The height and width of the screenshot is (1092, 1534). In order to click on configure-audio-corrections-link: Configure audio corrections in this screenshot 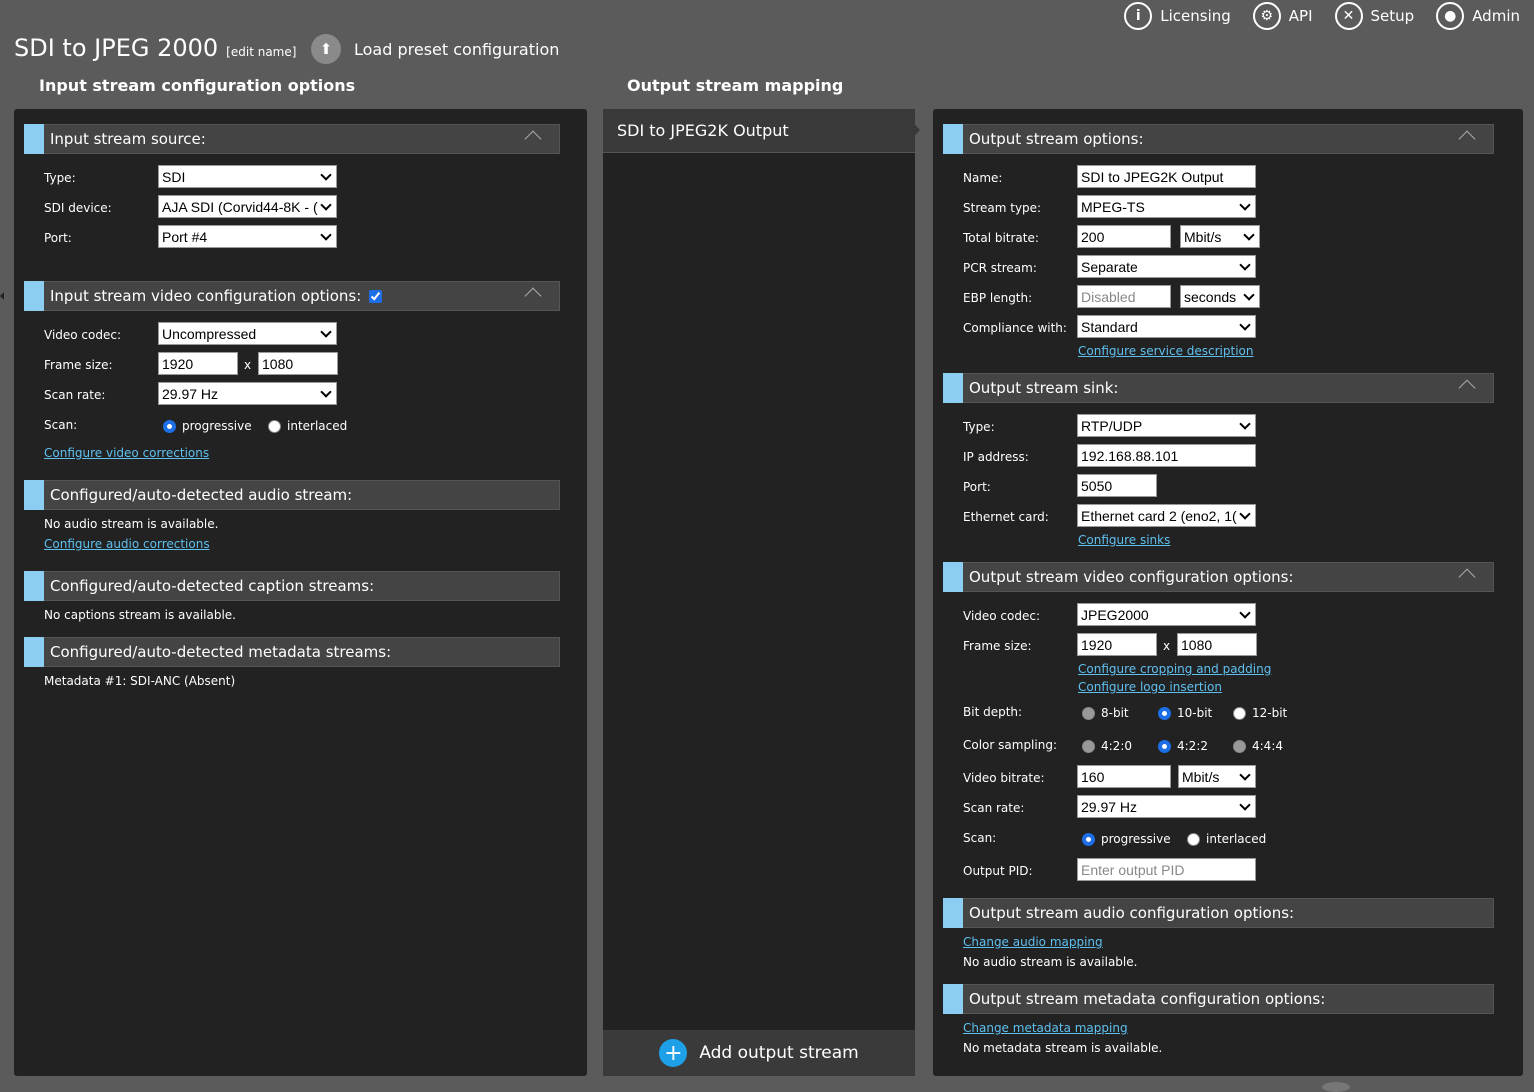, I will do `click(127, 544)`.